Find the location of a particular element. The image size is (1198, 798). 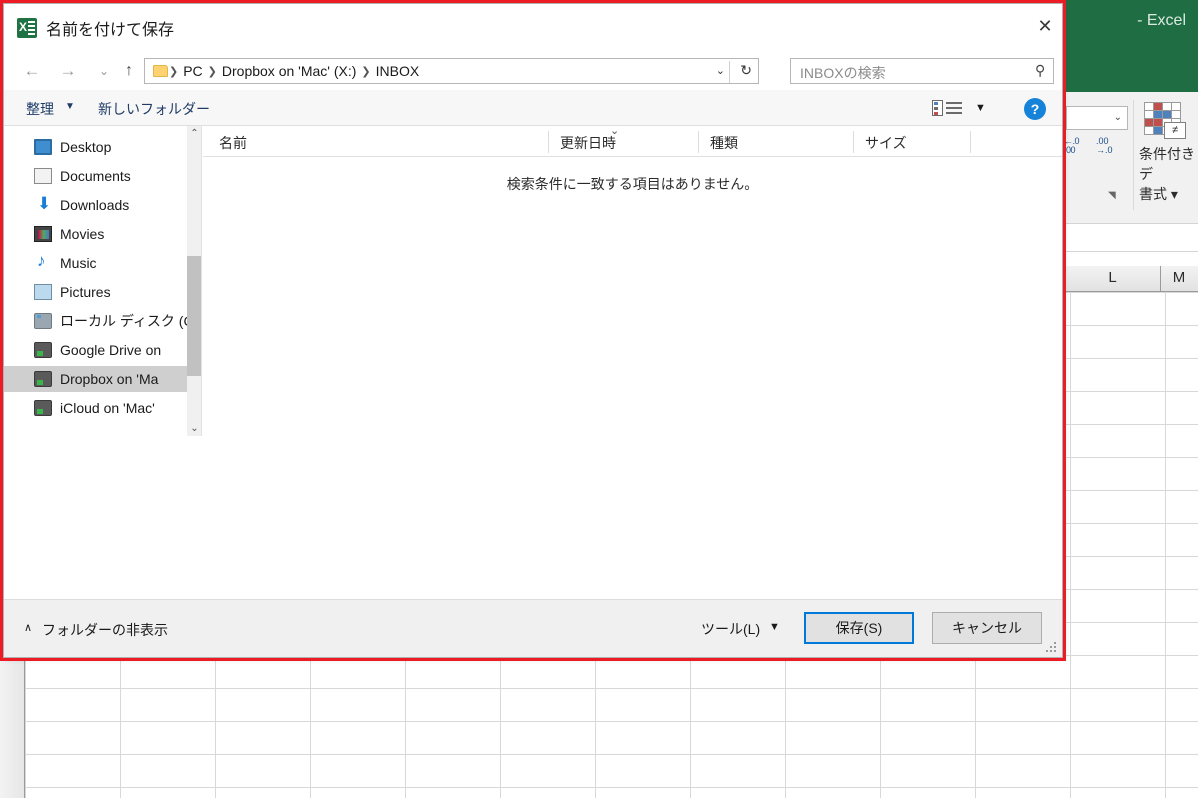

sidebar-item-movies: Movies is located at coordinates (102, 234).